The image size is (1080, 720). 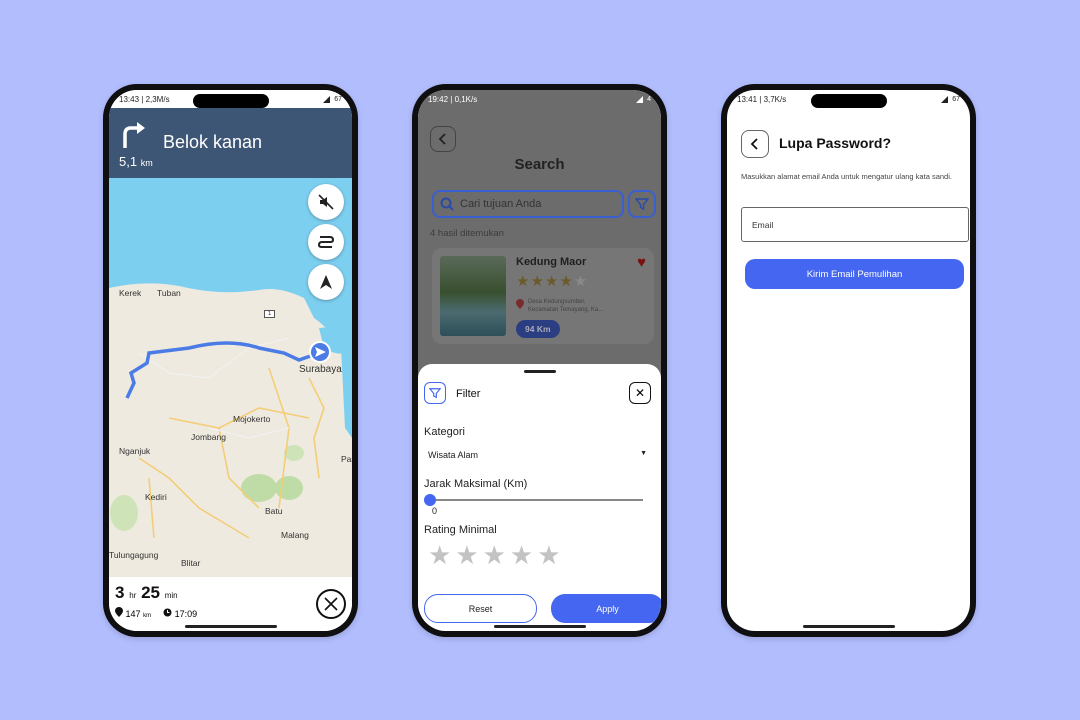 I want to click on navigation-arrow-icon, so click(x=326, y=282).